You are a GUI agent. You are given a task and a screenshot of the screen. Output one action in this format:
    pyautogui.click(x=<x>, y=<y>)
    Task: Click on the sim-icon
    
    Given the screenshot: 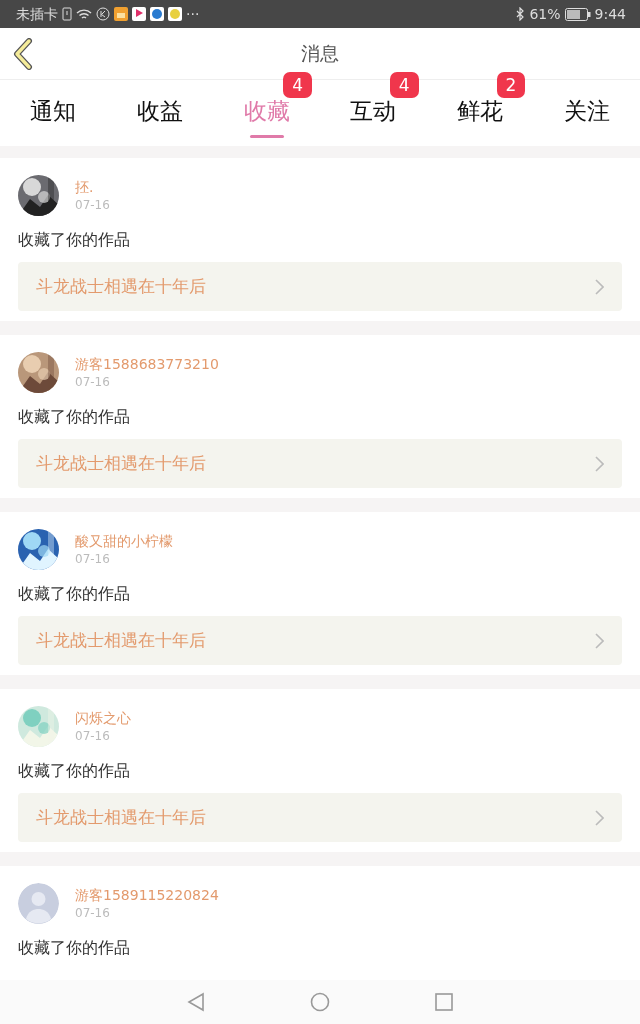 What is the action you would take?
    pyautogui.click(x=67, y=14)
    